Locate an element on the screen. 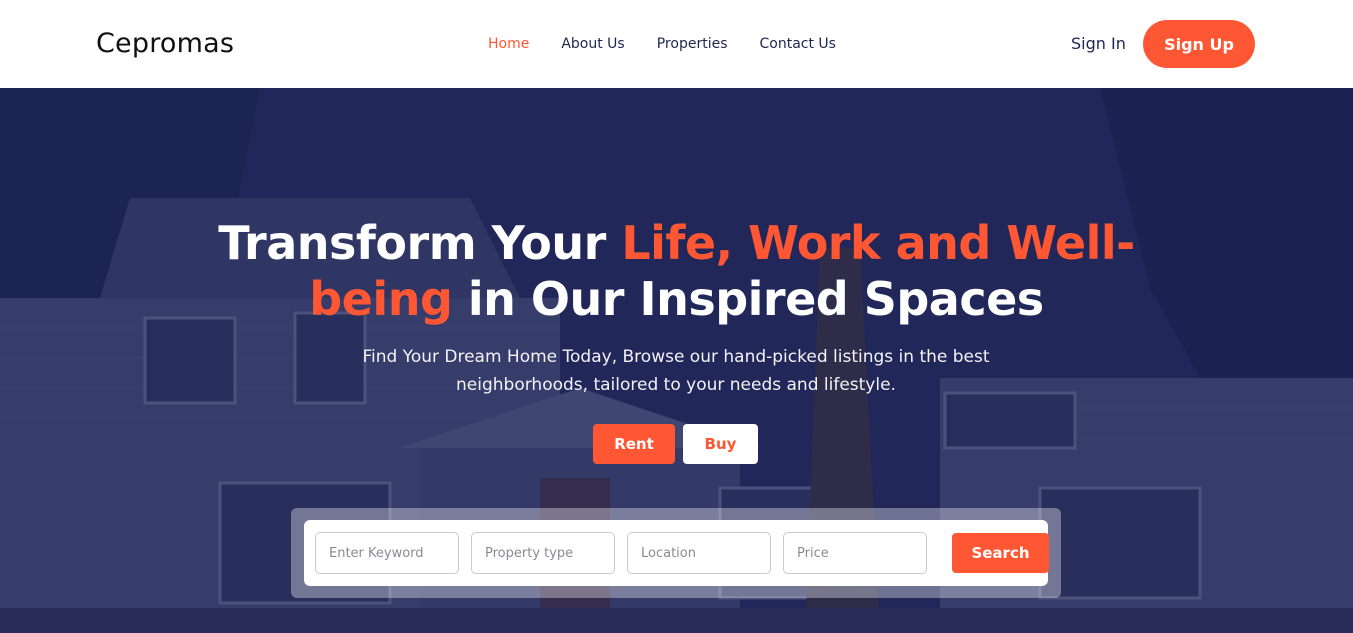  search-panel: Search is located at coordinates (676, 553).